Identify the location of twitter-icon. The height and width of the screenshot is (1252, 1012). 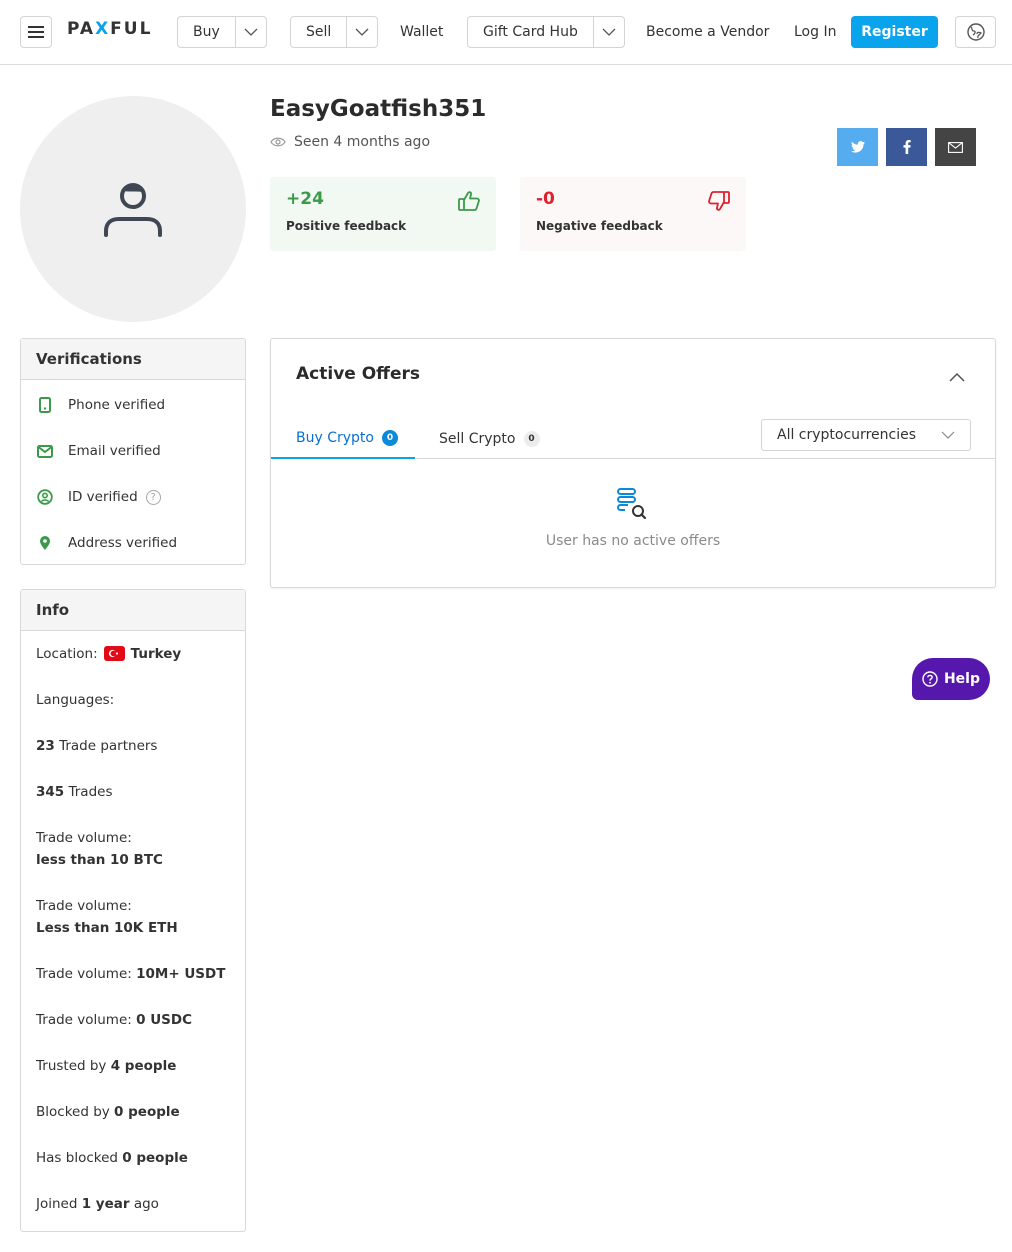
(857, 147).